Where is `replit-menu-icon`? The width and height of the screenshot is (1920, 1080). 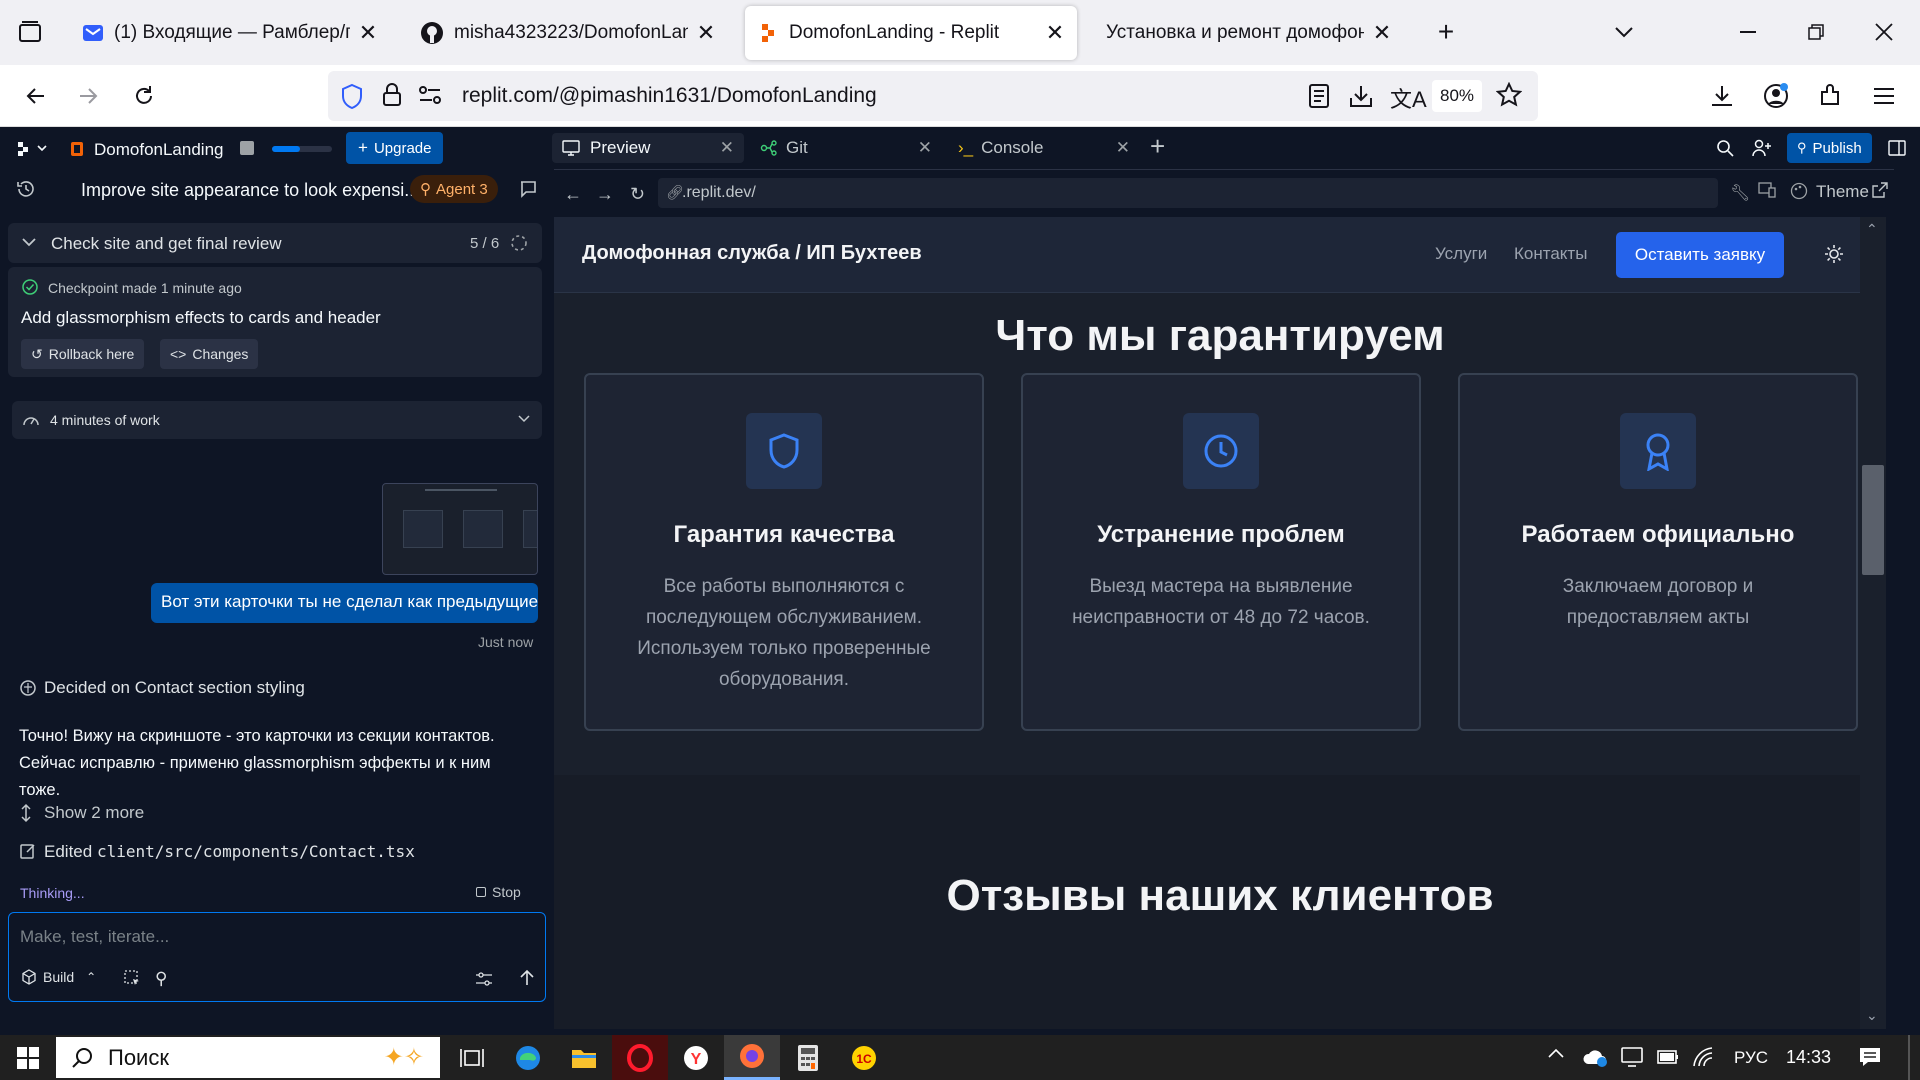
replit-menu-icon is located at coordinates (34, 149).